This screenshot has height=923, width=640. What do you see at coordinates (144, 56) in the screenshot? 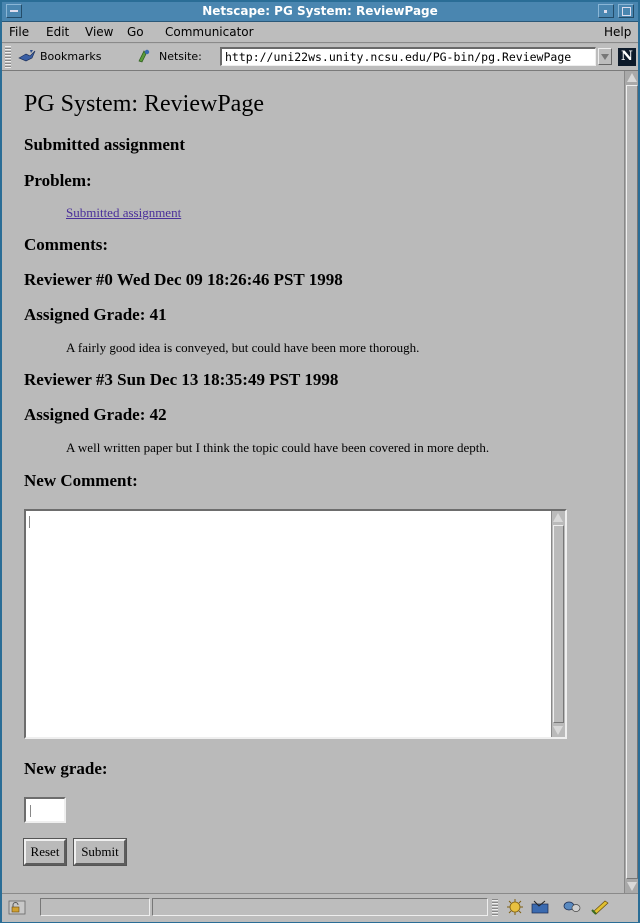
I see `netsite-icon` at bounding box center [144, 56].